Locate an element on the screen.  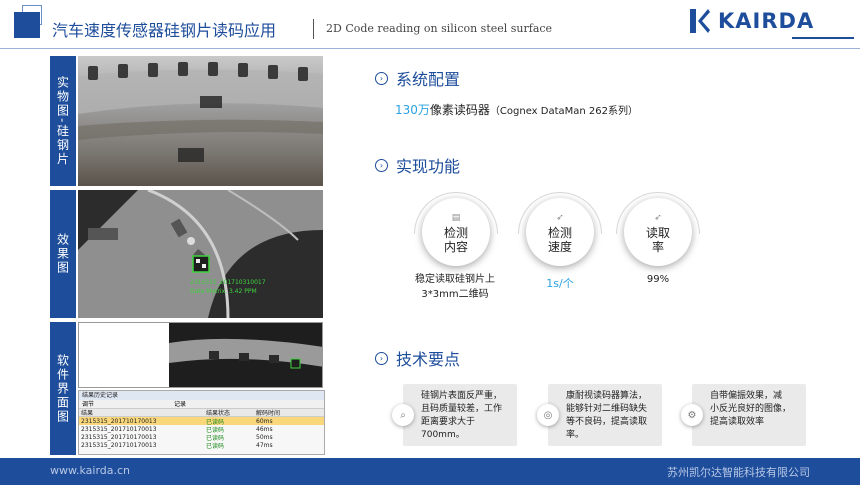
software-window-title: 结果历史记录 is located at coordinates (201, 395).